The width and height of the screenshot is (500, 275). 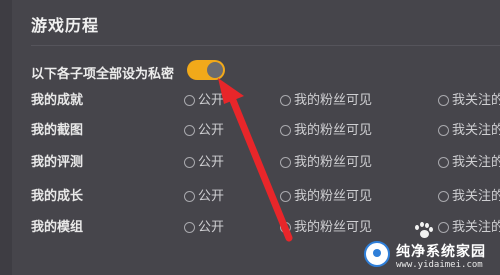 I want to click on row-label: 我的评测, so click(x=57, y=162).